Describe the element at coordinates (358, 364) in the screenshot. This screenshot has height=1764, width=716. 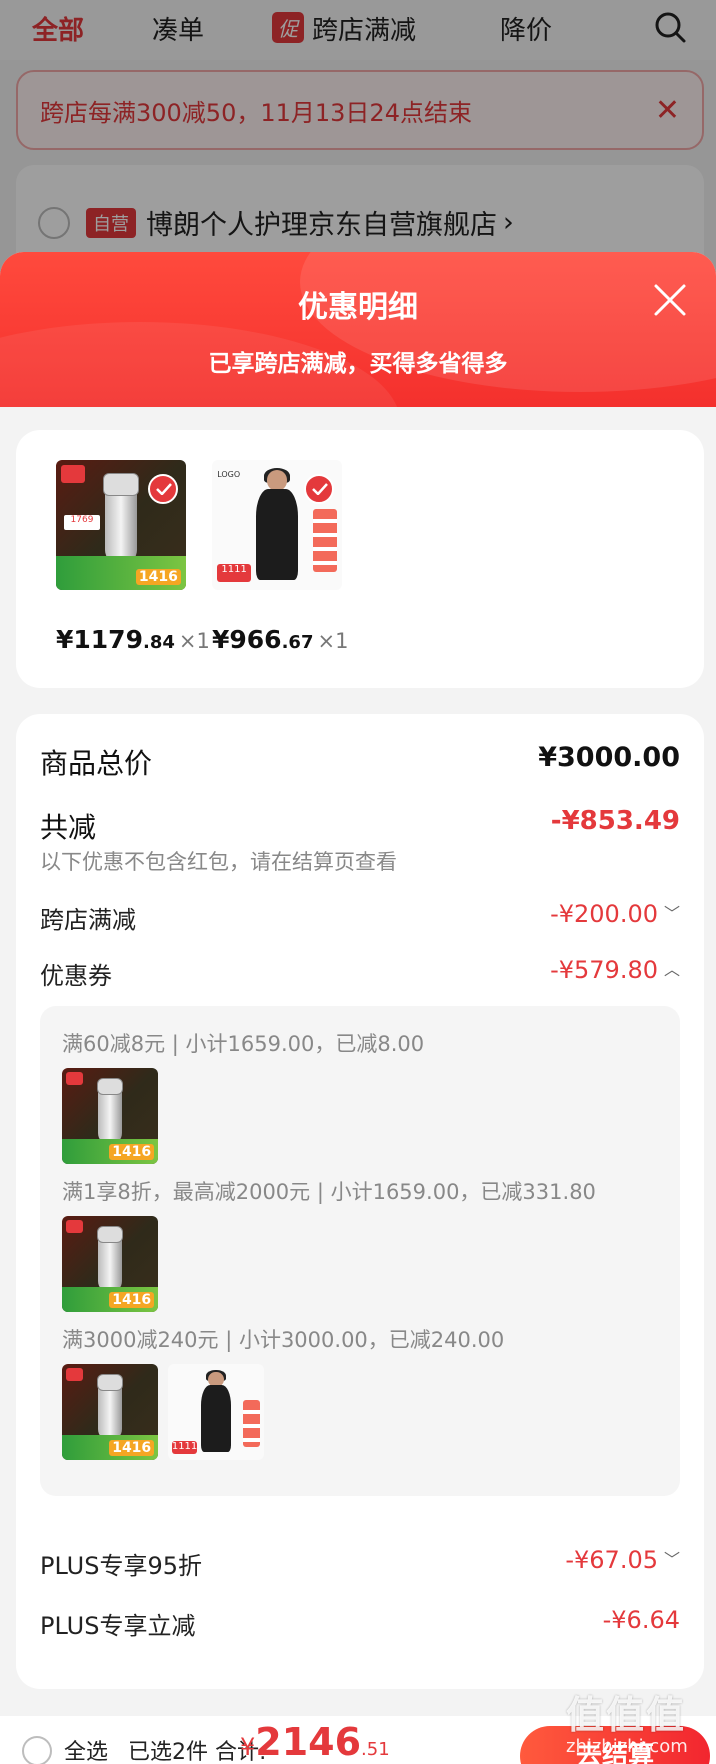
I see `sheet-subtitle: 已享跨店满减，买得多省得多` at that location.